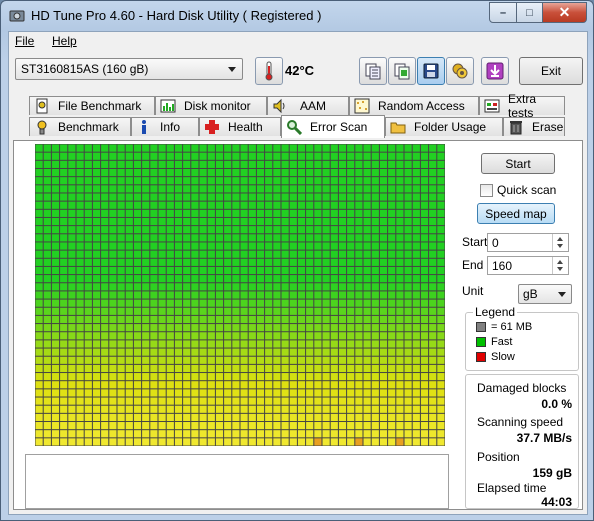 The height and width of the screenshot is (521, 594). What do you see at coordinates (308, 105) in the screenshot?
I see `tab-aam: AAM` at bounding box center [308, 105].